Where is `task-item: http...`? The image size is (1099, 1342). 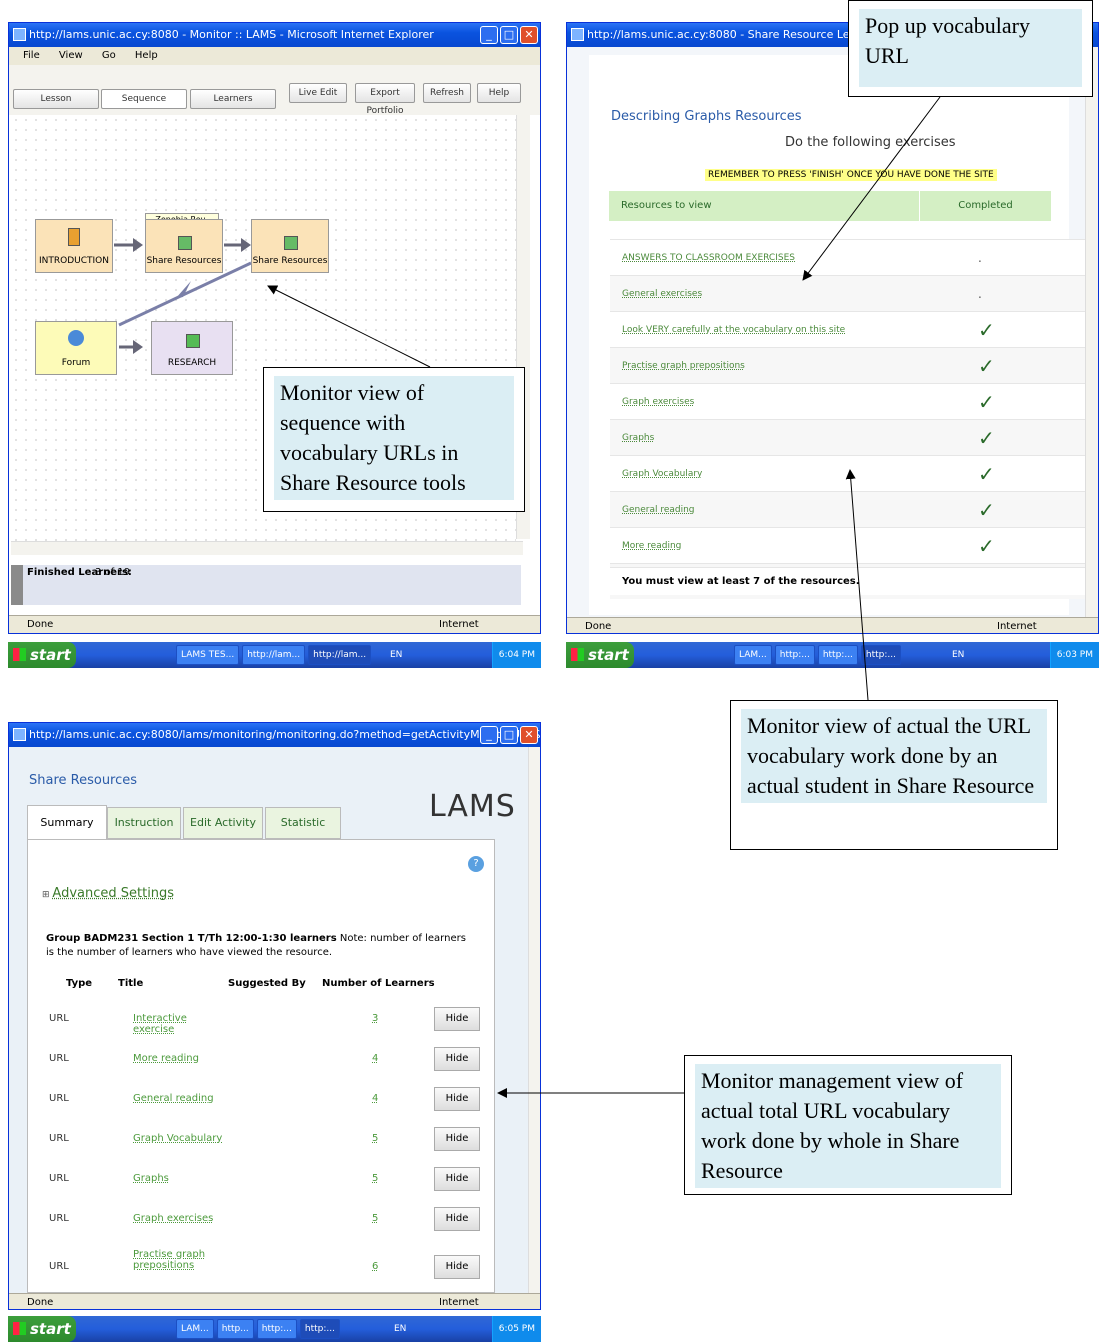
task-item: http... is located at coordinates (235, 1329).